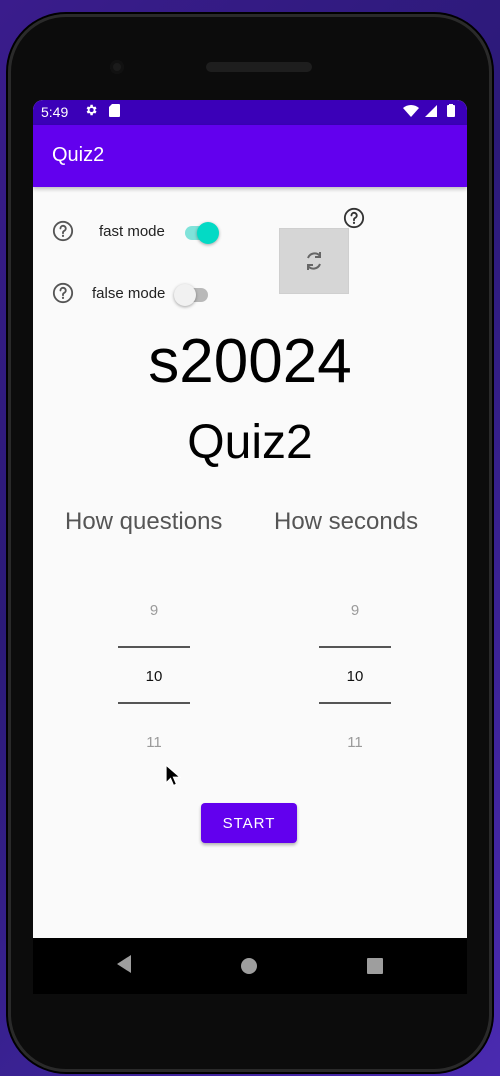  I want to click on false-mode-switch, so click(192, 294).